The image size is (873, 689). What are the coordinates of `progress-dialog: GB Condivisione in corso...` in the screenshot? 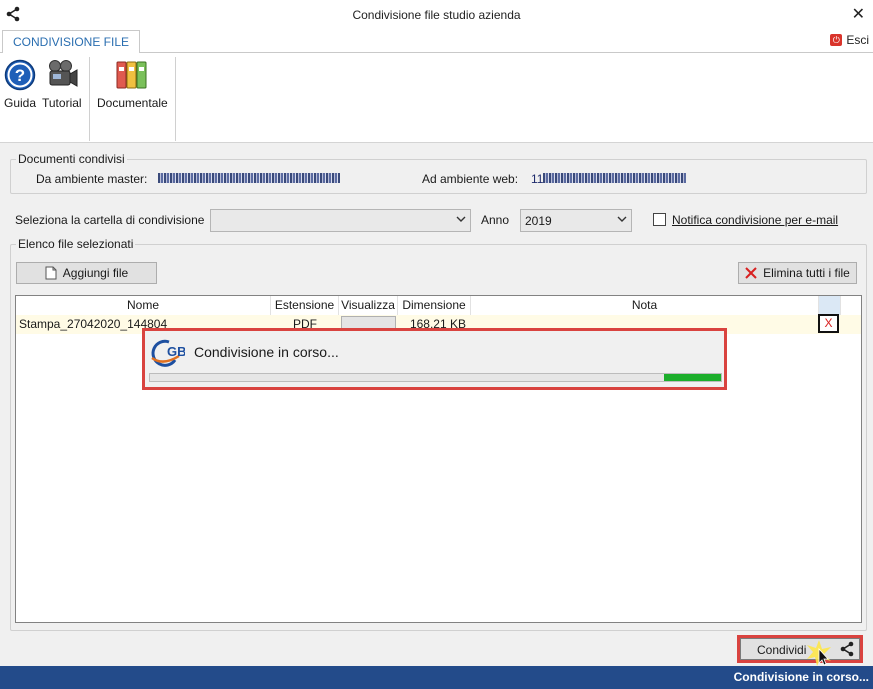 It's located at (434, 359).